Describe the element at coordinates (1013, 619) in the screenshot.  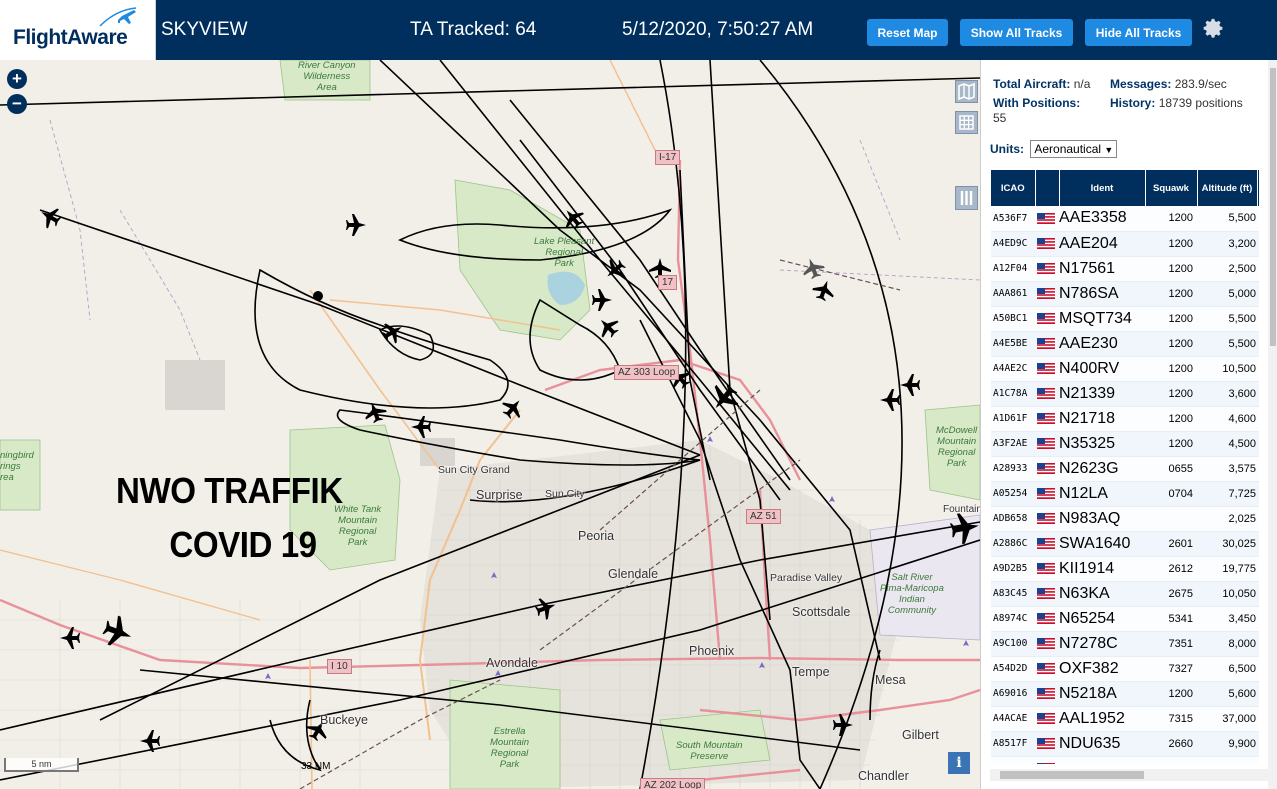
I see `icao-cell: A8974C` at that location.